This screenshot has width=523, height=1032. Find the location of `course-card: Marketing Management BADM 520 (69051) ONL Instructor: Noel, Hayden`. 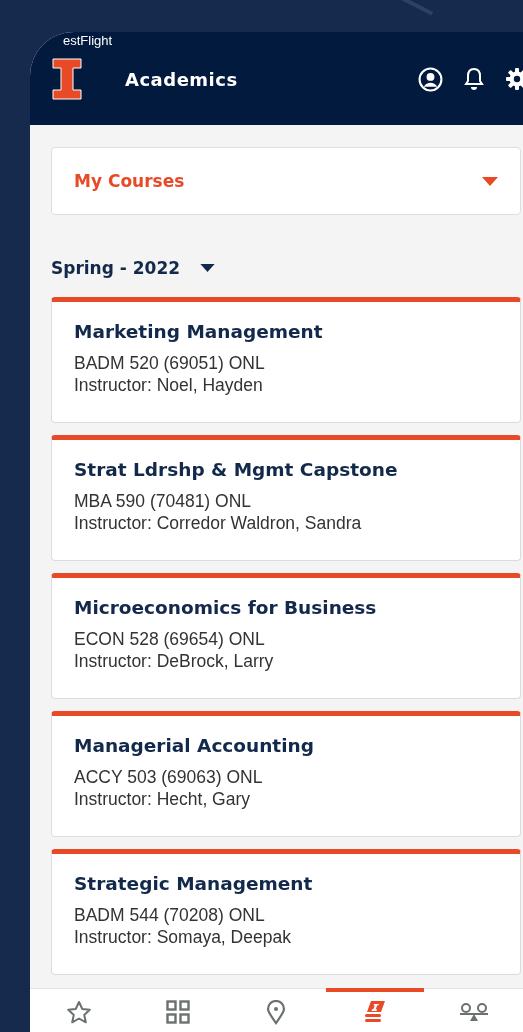

course-card: Marketing Management BADM 520 (69051) ONL Instructor: Noel, Hayden is located at coordinates (286, 360).